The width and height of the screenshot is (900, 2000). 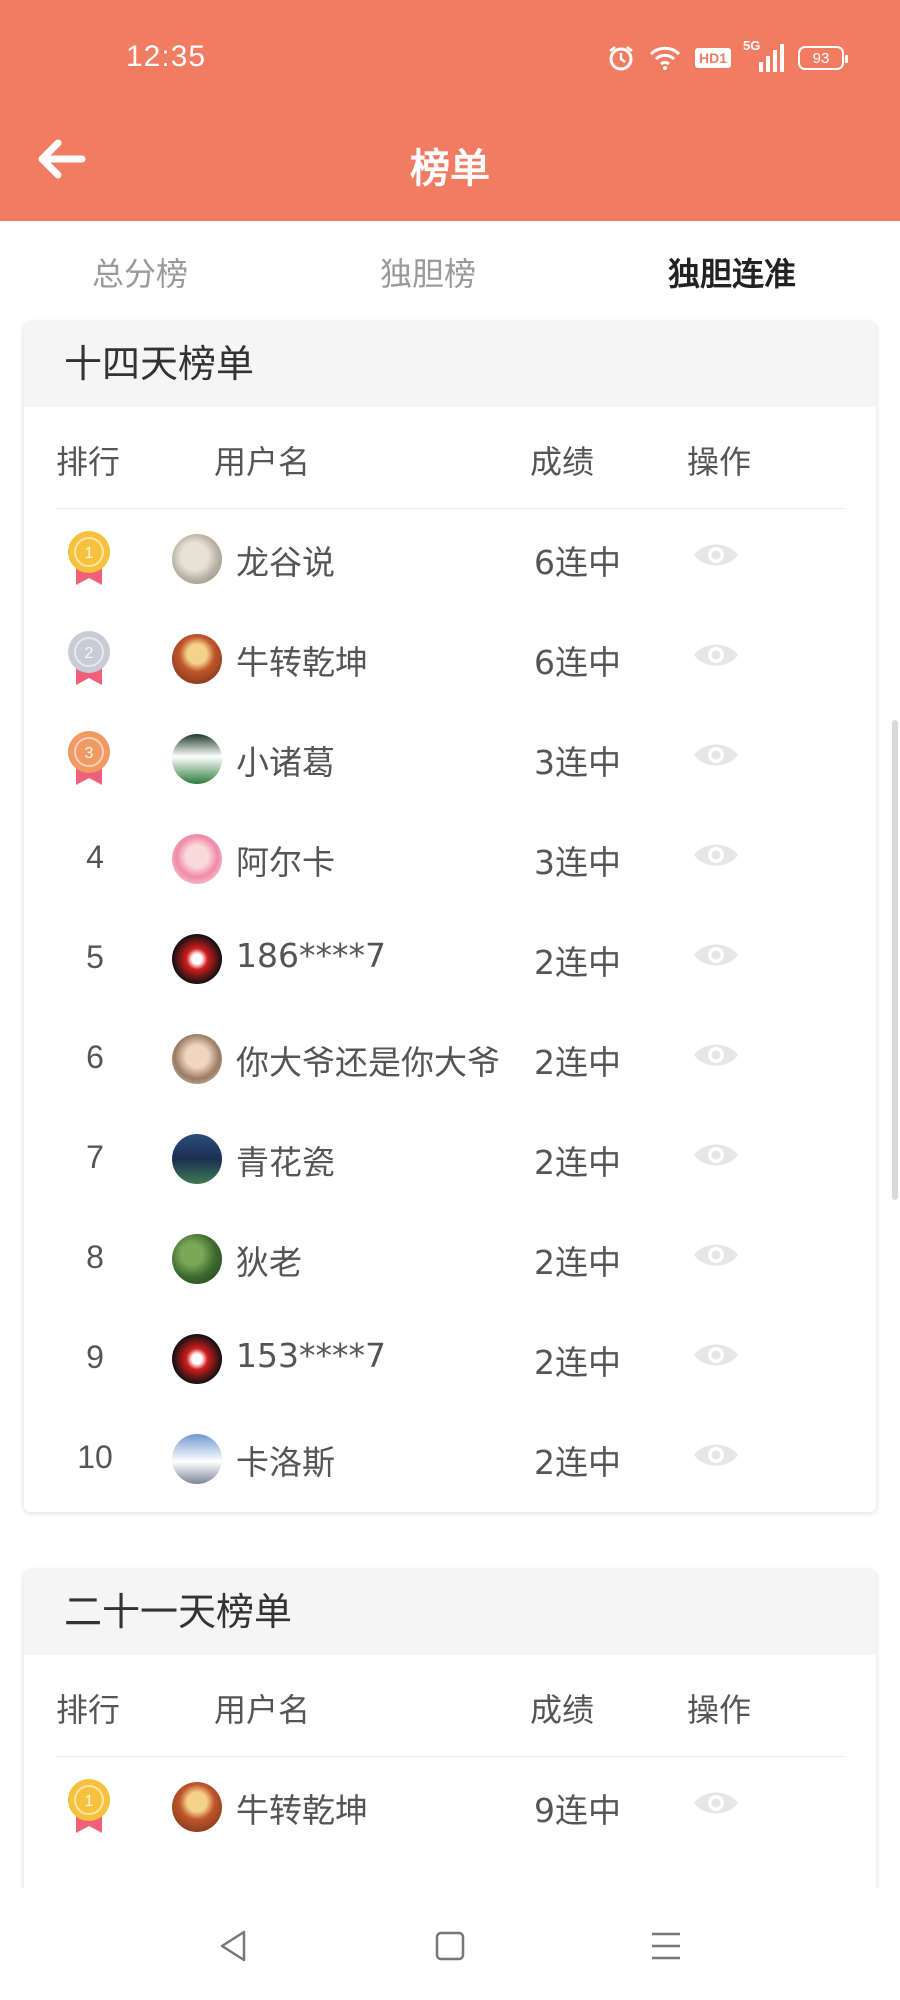 What do you see at coordinates (450, 169) in the screenshot?
I see `page-title: 榜单` at bounding box center [450, 169].